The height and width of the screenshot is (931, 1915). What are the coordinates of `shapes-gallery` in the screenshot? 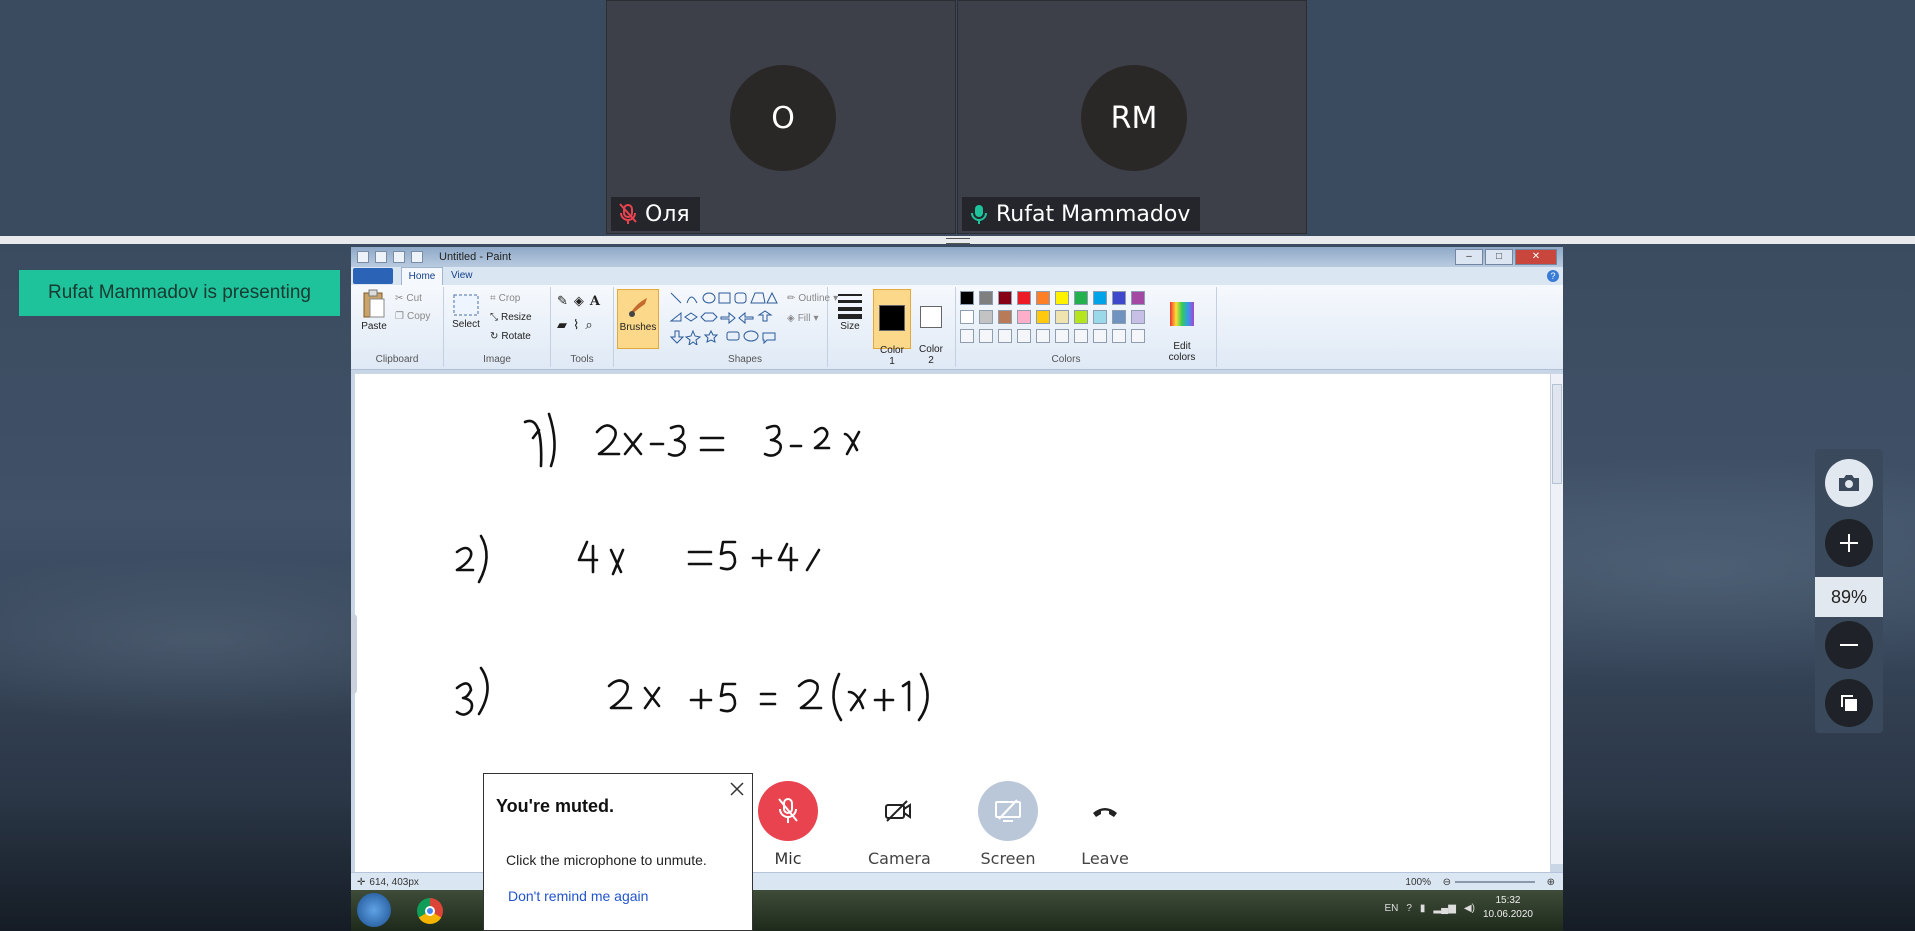 It's located at (724, 318).